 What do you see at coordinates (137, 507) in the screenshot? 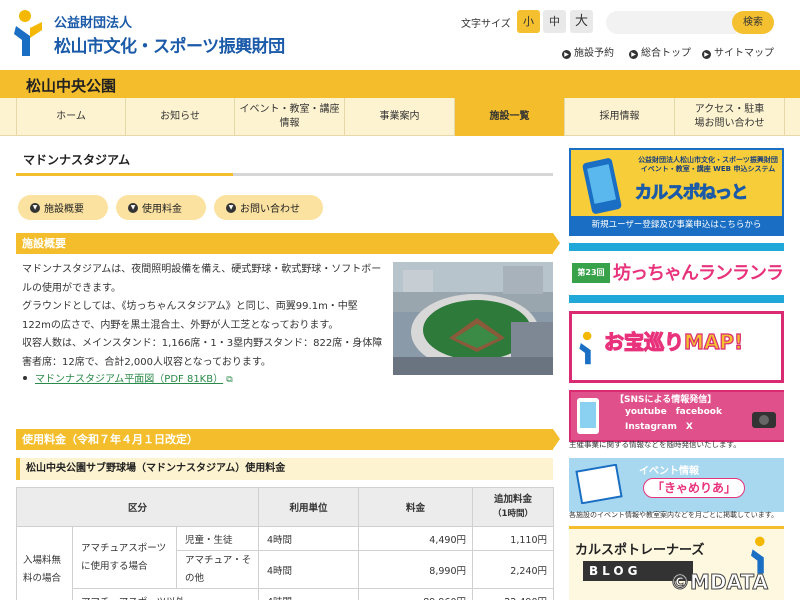
I see `header-category: 区分` at bounding box center [137, 507].